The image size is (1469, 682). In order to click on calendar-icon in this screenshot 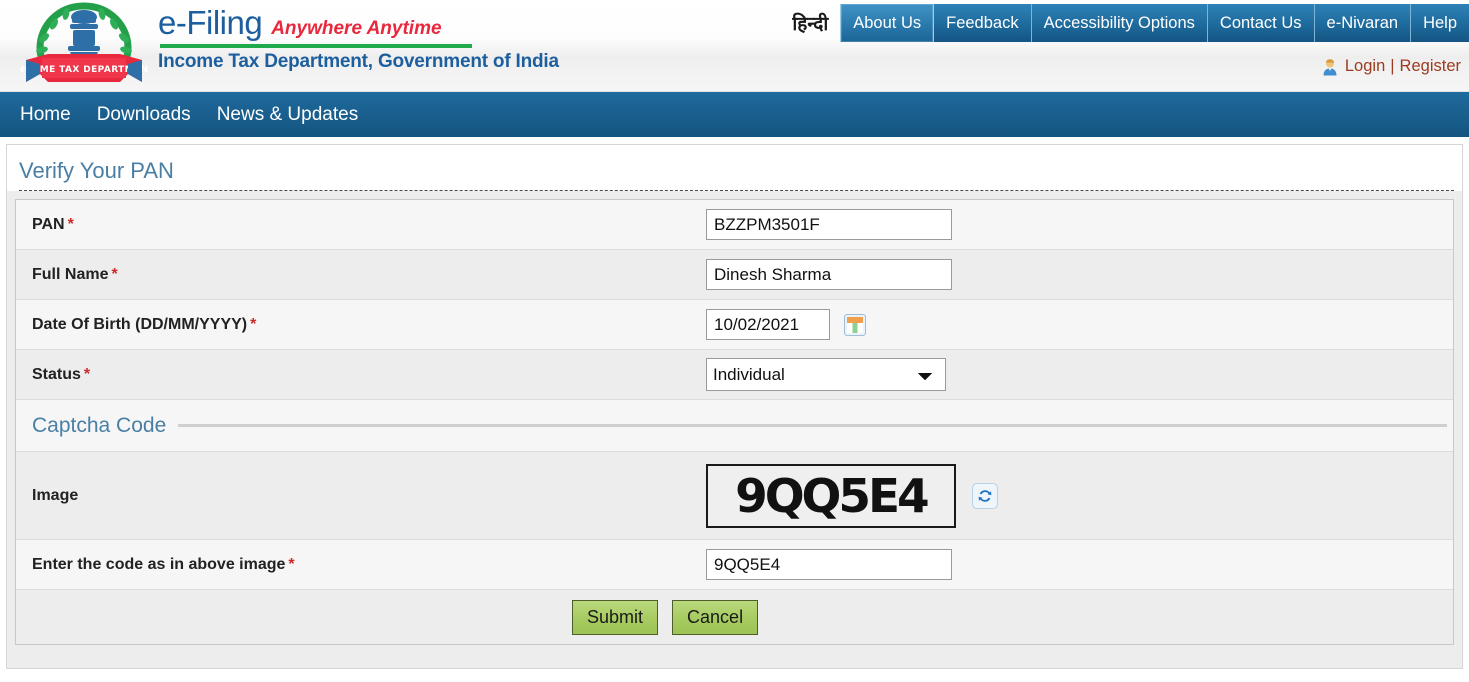, I will do `click(855, 324)`.